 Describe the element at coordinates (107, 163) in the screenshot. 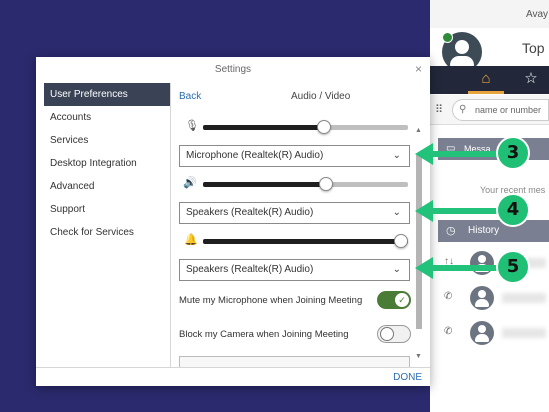

I see `sidebar-item-desktop-integration: Desktop Integration` at that location.